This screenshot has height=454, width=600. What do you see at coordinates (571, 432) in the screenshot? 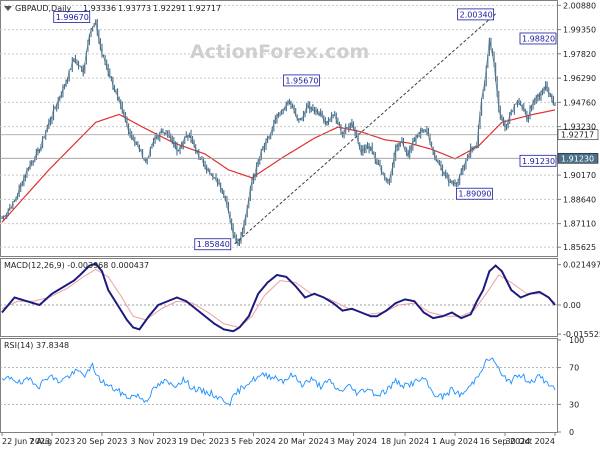
I see `rsi-tick-label: 0` at bounding box center [571, 432].